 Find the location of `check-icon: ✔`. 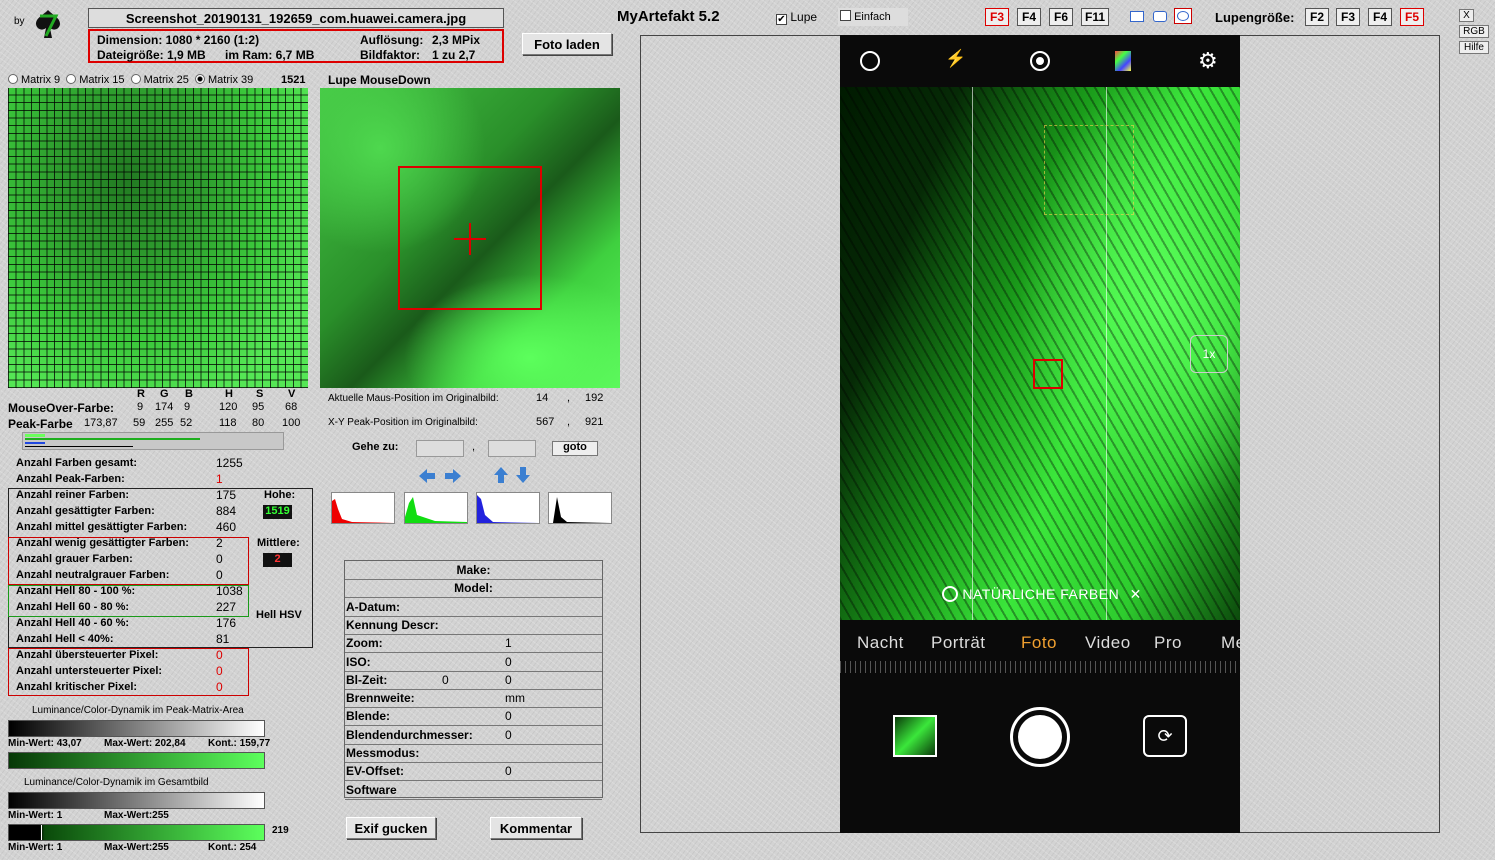

check-icon: ✔ is located at coordinates (781, 19).